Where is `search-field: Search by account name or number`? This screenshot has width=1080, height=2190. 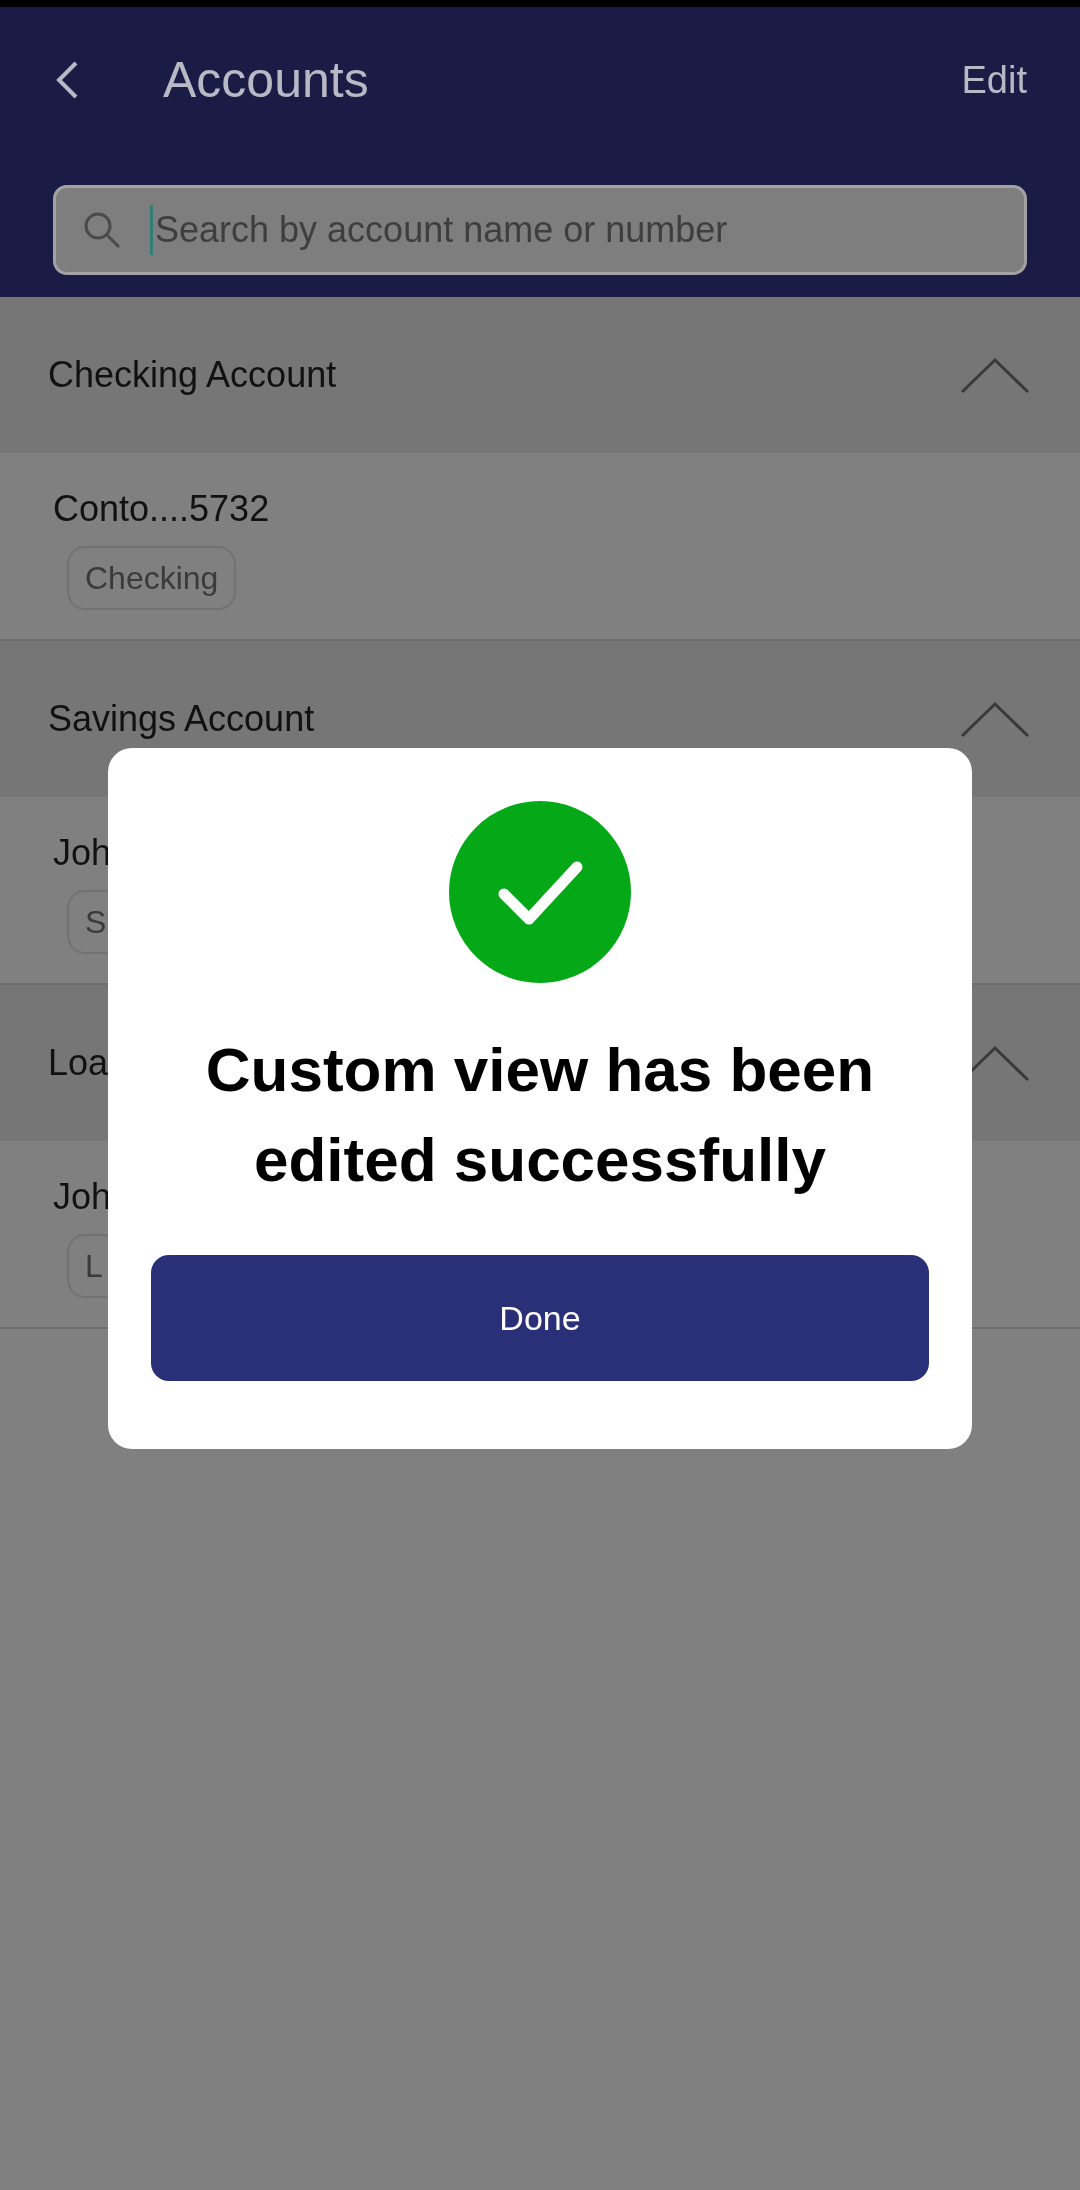
search-field: Search by account name or number is located at coordinates (540, 230).